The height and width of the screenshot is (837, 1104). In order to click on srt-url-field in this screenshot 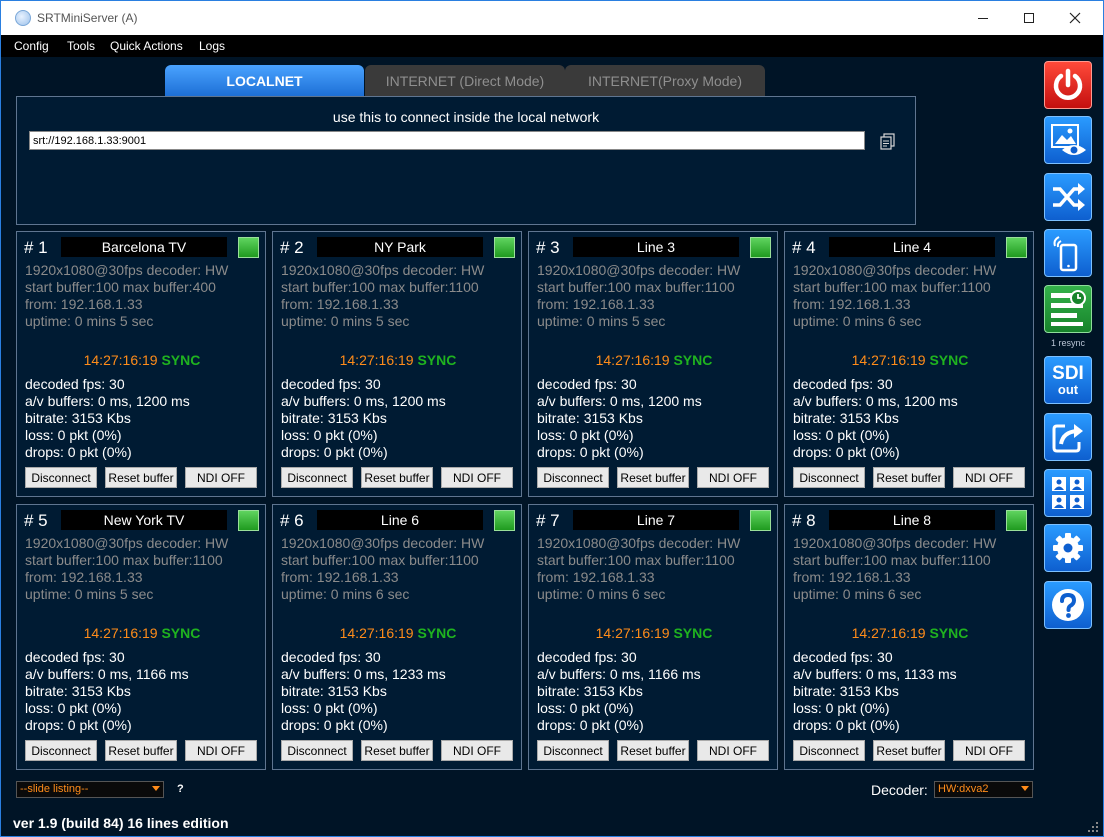, I will do `click(447, 140)`.